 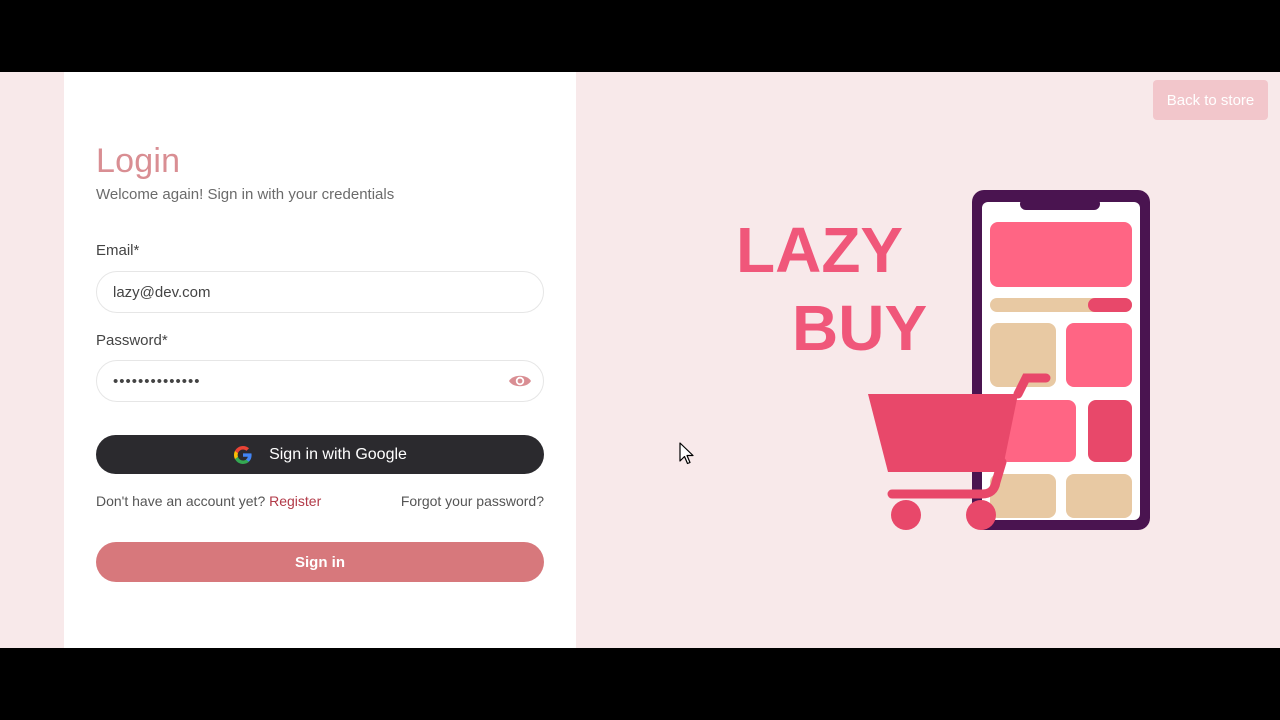 What do you see at coordinates (32, 360) in the screenshot?
I see `left-gutter` at bounding box center [32, 360].